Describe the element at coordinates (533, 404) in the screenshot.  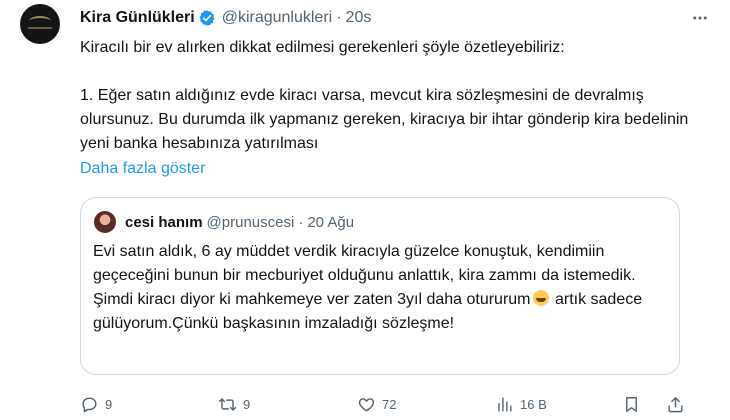
I see `view-count: 16 B` at that location.